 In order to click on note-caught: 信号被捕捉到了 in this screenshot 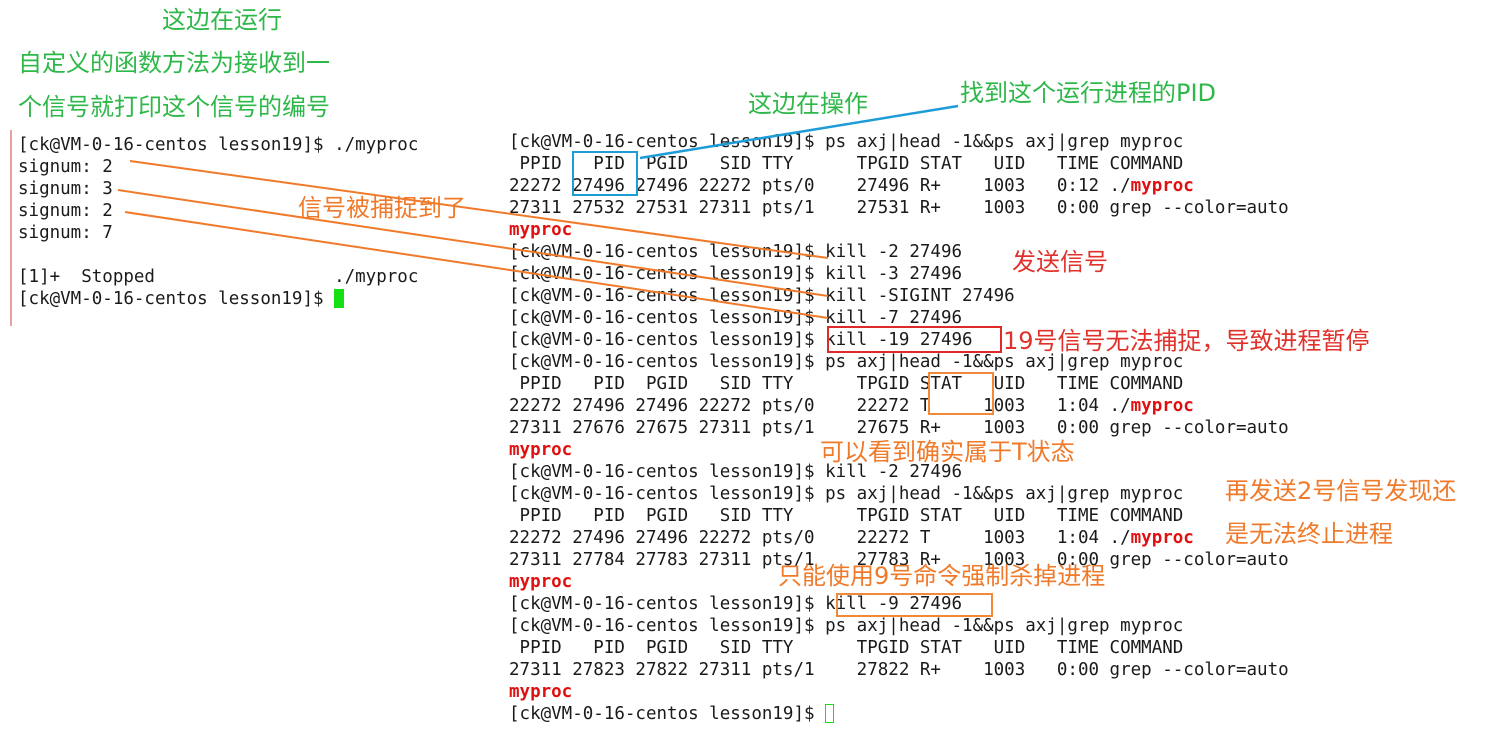, I will do `click(382, 208)`.